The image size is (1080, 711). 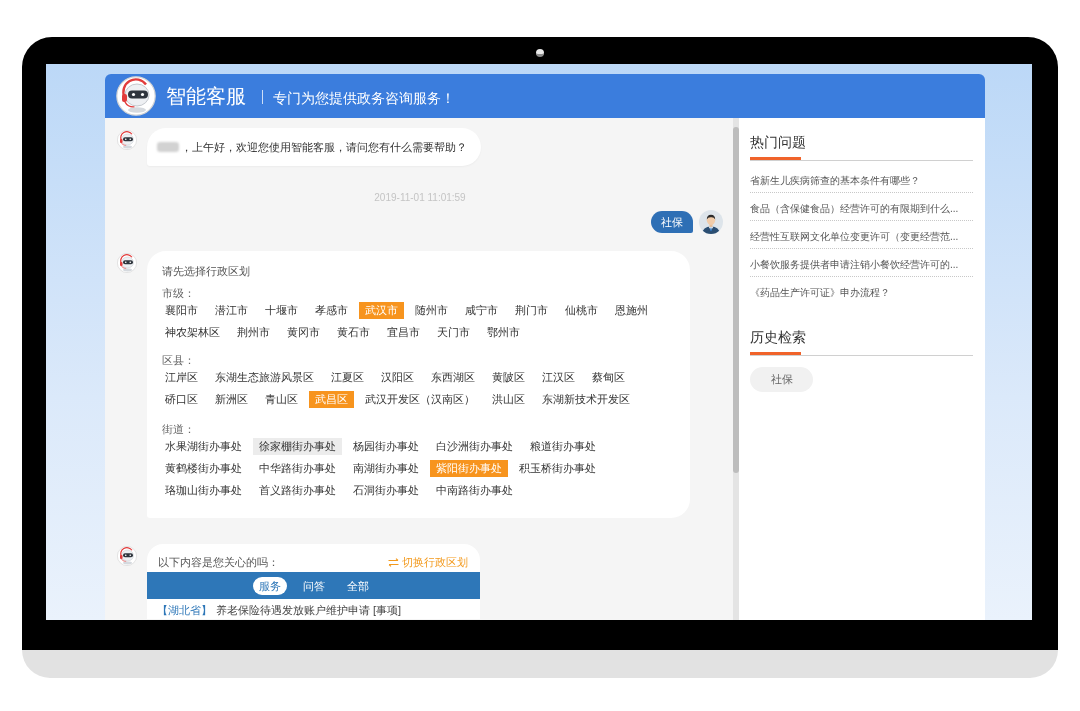 What do you see at coordinates (324, 147) in the screenshot?
I see `greeting-text: ，上午好，欢迎您使用智能客服，请问您有什么需要帮助？` at bounding box center [324, 147].